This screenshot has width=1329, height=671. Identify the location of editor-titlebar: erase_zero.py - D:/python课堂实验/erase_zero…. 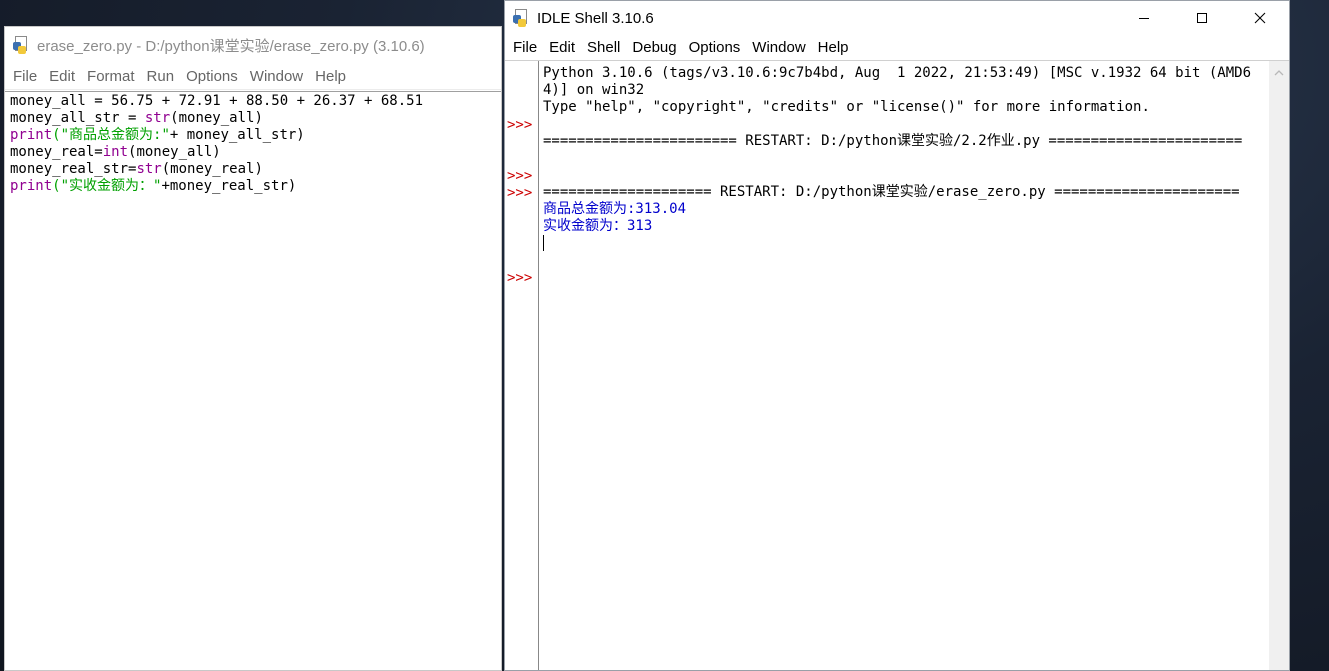
(253, 45).